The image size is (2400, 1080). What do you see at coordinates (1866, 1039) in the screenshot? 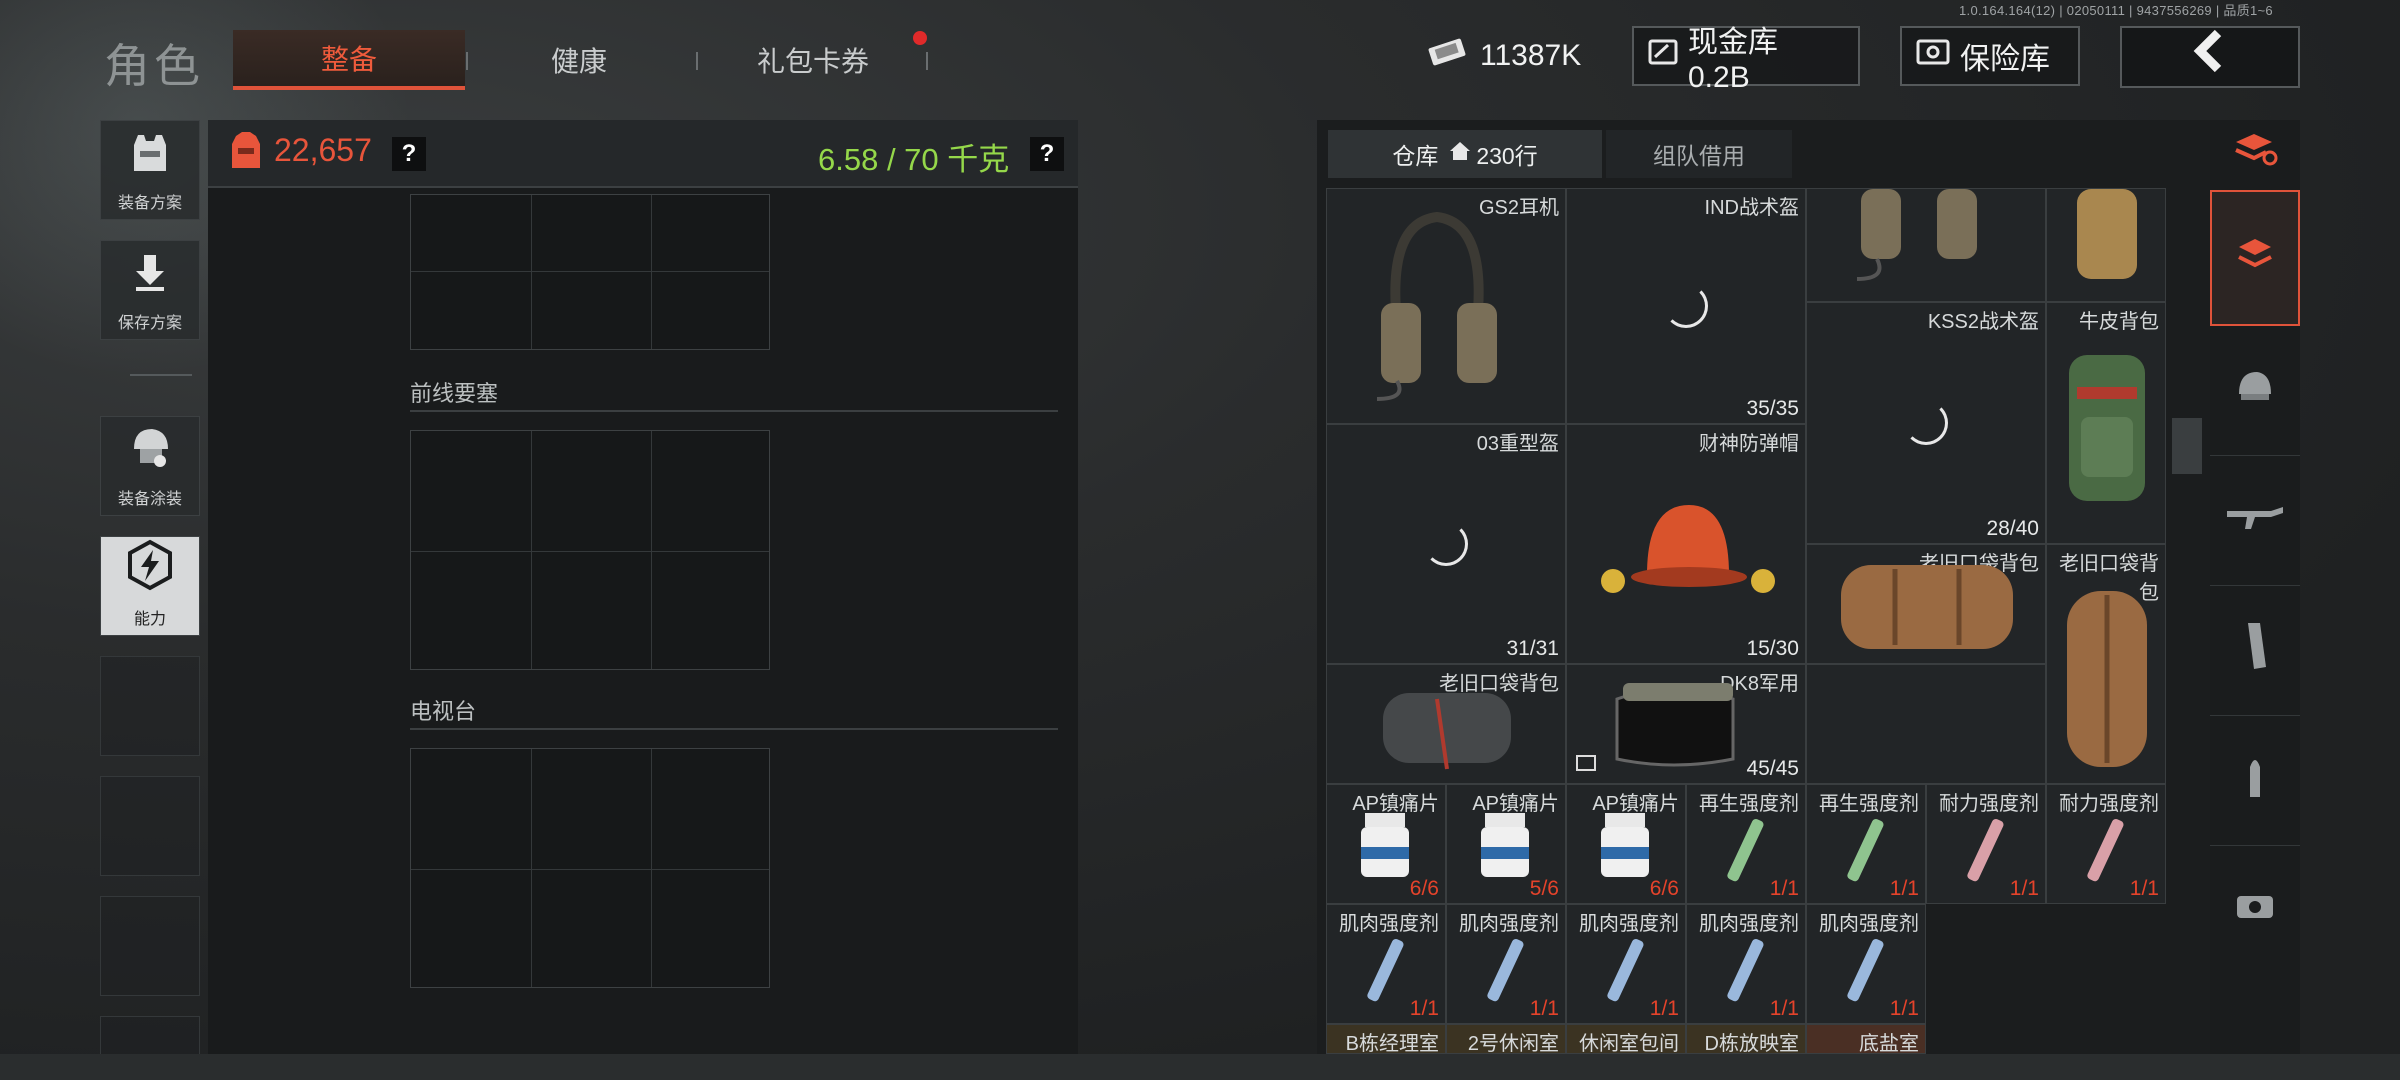
I see `key-slot: 底盐室` at bounding box center [1866, 1039].